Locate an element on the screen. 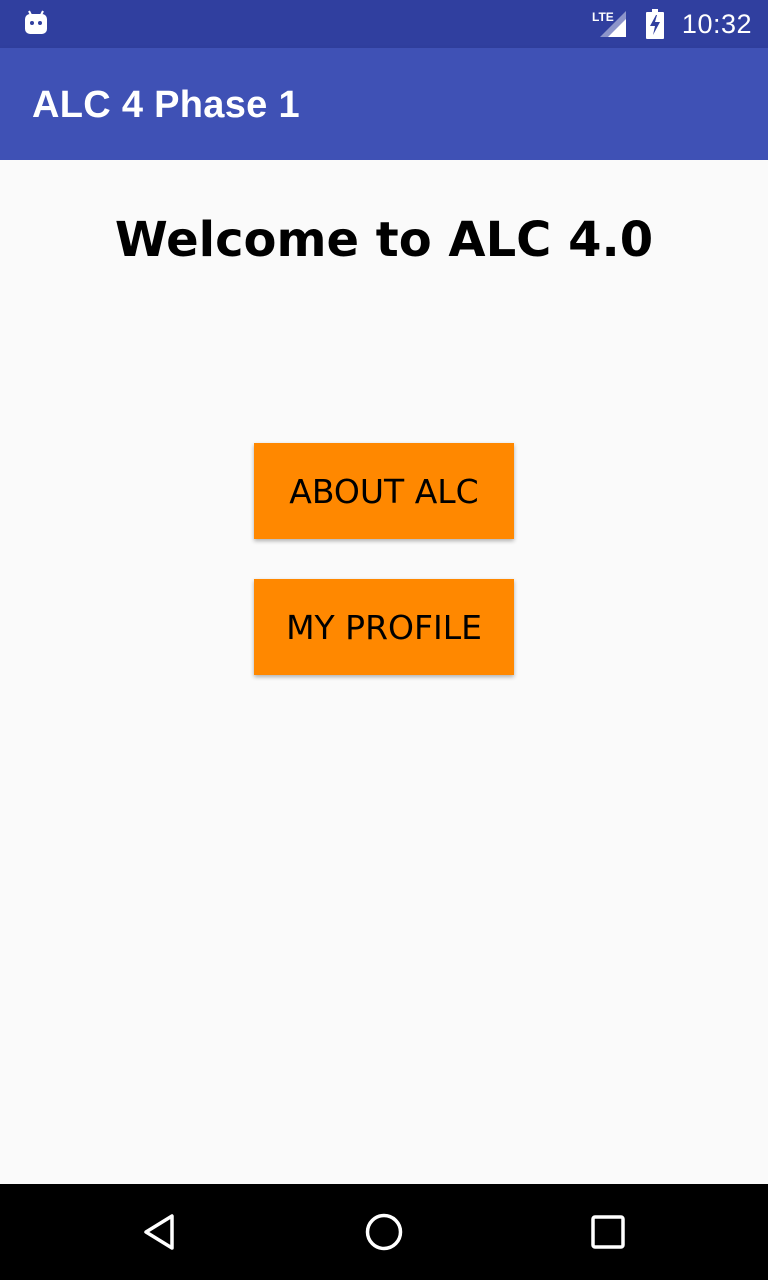 The width and height of the screenshot is (768, 1280). welcome-heading: Welcome to ALC 4.0 is located at coordinates (384, 240).